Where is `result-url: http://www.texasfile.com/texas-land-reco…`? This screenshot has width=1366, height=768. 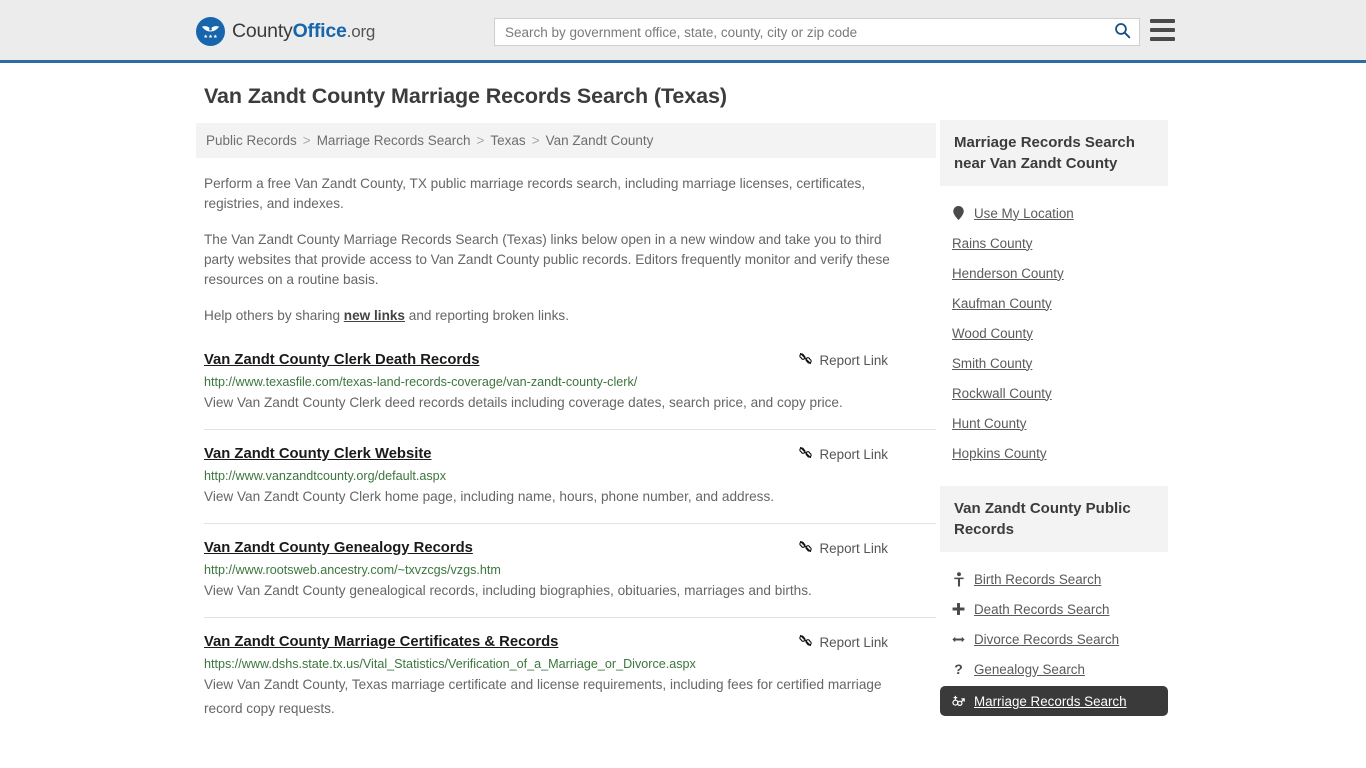 result-url: http://www.texasfile.com/texas-land-reco… is located at coordinates (421, 382).